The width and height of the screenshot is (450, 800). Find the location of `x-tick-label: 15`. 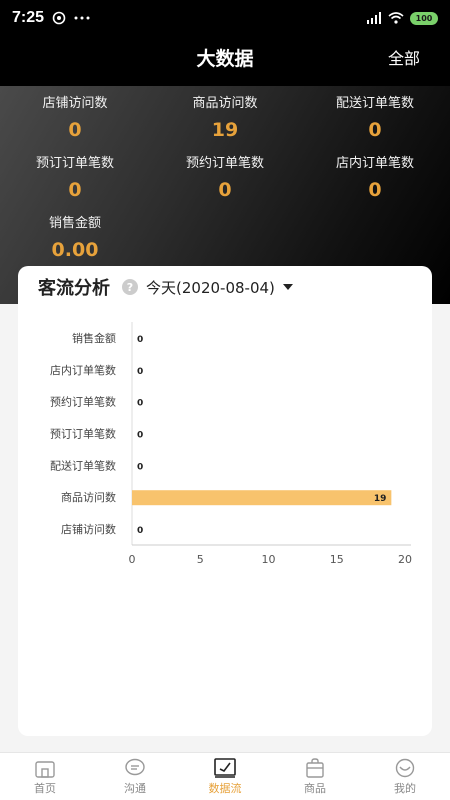

x-tick-label: 15 is located at coordinates (337, 559).